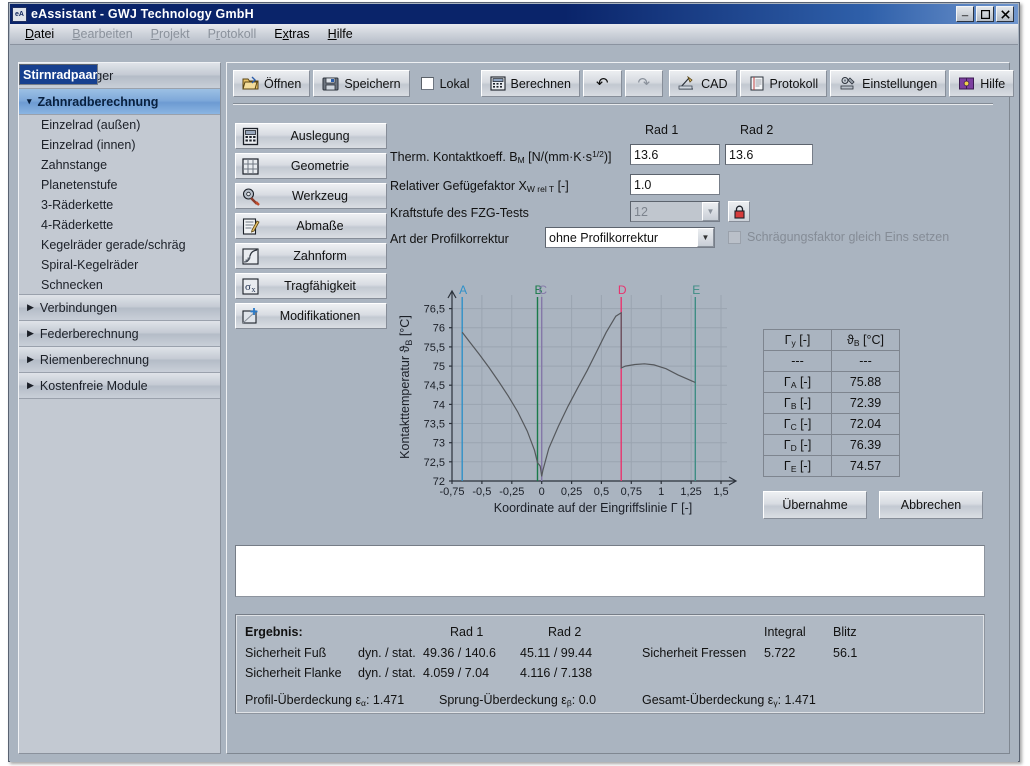 This screenshot has height=766, width=1030. Describe the element at coordinates (98, 101) in the screenshot. I see `sidebar-group-label: Zahnradberechnung` at that location.